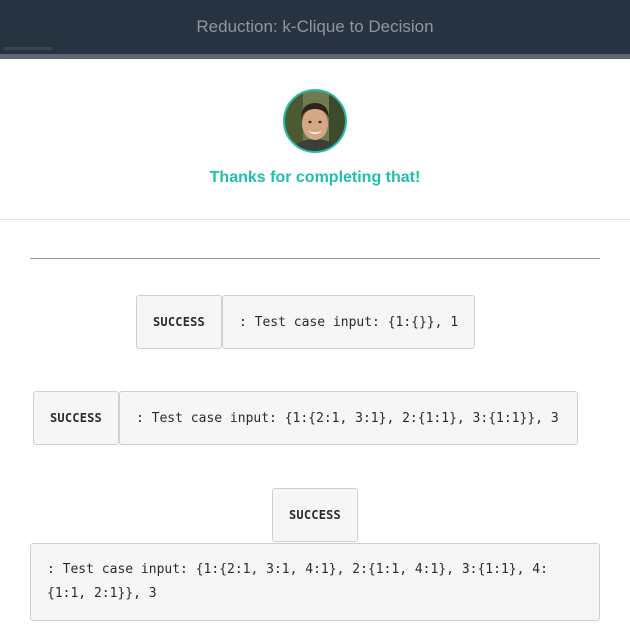 This screenshot has width=630, height=628. I want to click on top-bar: Reduction: k-Clique to Decision, so click(315, 27).